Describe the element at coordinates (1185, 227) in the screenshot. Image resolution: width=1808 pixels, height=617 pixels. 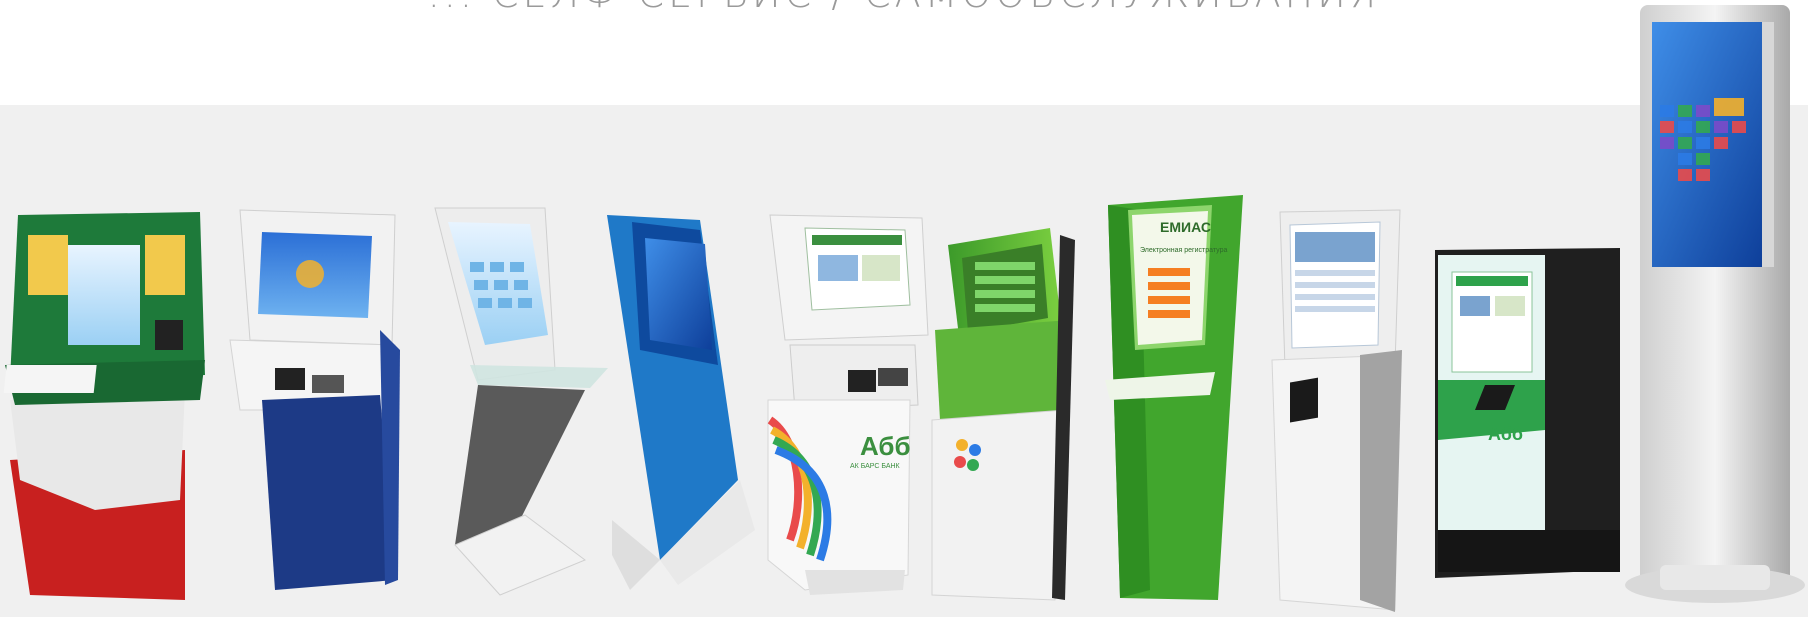
I see `emias-title: ЕМИАС` at that location.